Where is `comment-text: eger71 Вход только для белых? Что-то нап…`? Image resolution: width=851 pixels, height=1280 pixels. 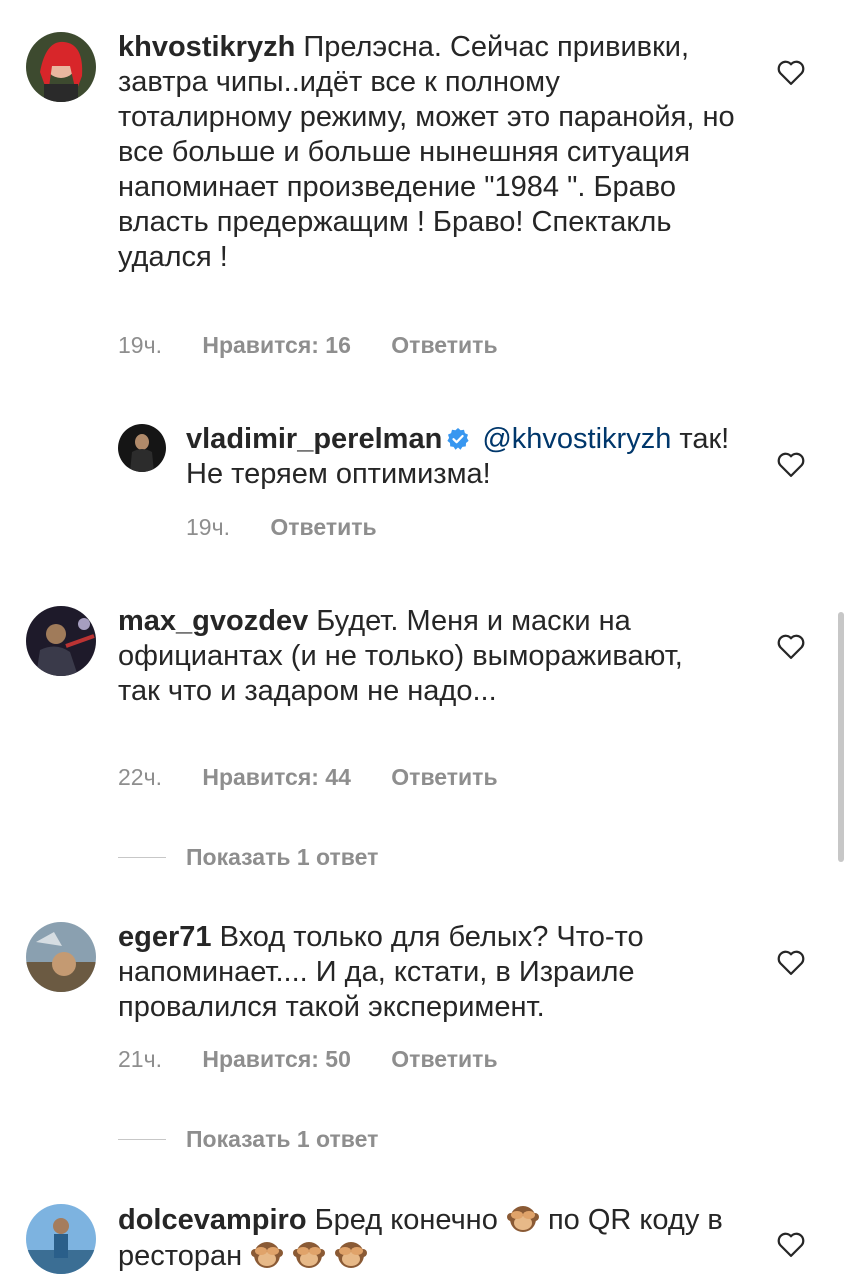 comment-text: eger71 Вход только для белых? Что-то нап… is located at coordinates (418, 972).